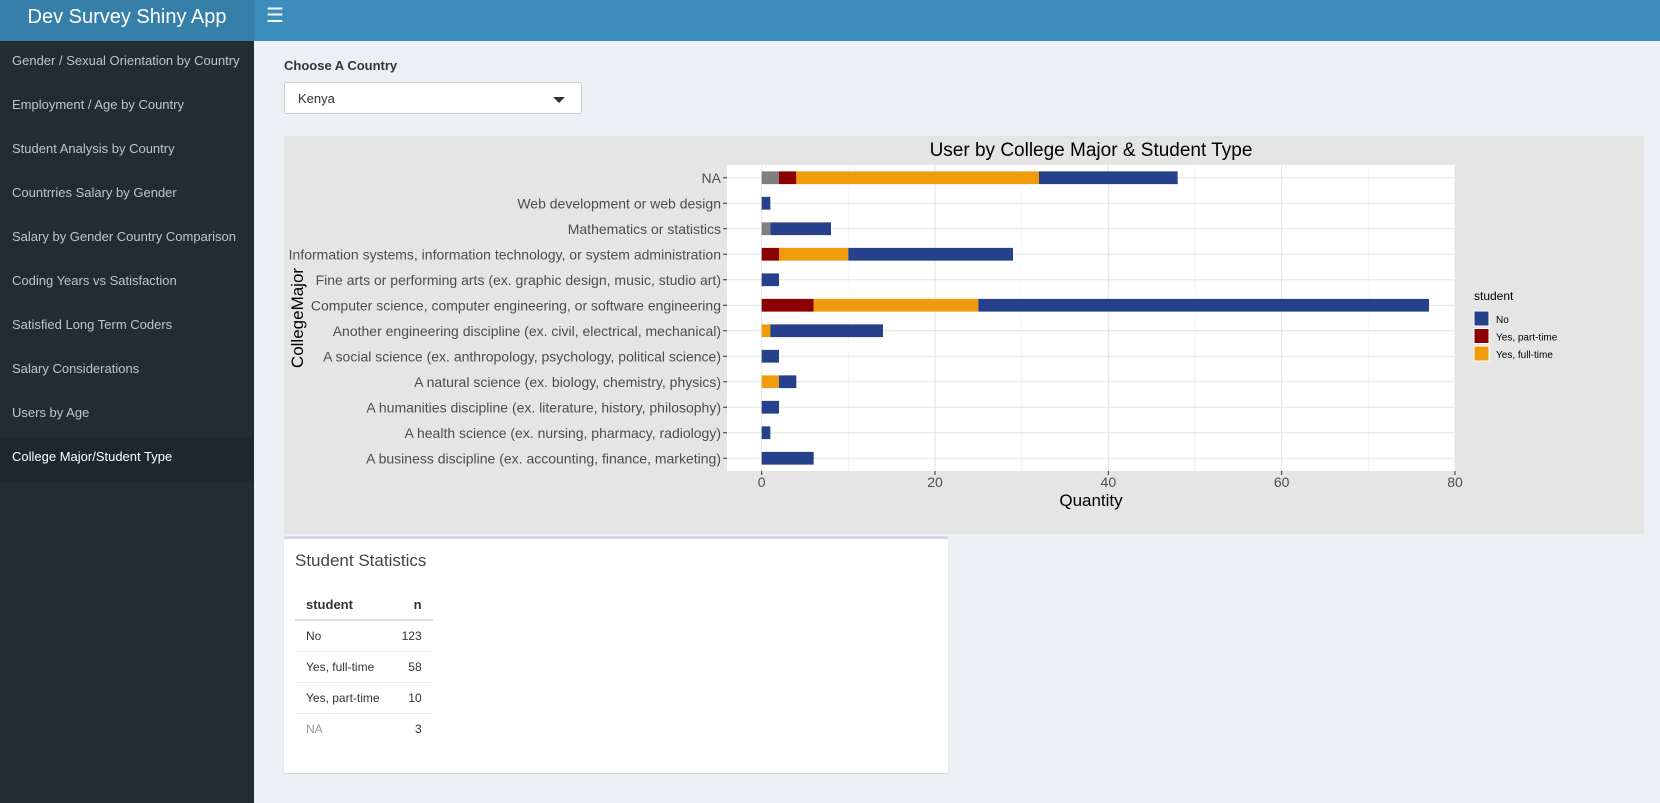 The height and width of the screenshot is (803, 1660). What do you see at coordinates (935, 482) in the screenshot?
I see `x-tick-label: 20` at bounding box center [935, 482].